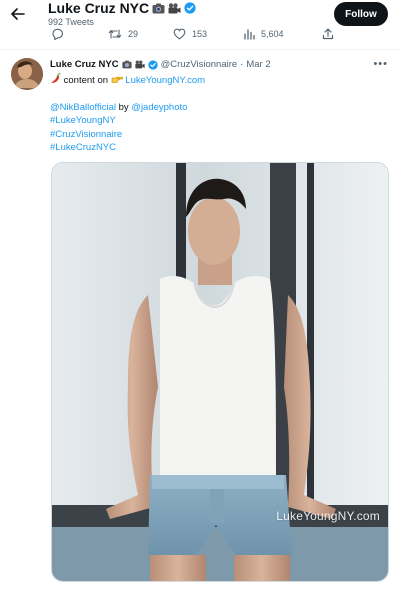 This screenshot has width=400, height=590. Describe the element at coordinates (200, 49) in the screenshot. I see `tweet-divider` at that location.